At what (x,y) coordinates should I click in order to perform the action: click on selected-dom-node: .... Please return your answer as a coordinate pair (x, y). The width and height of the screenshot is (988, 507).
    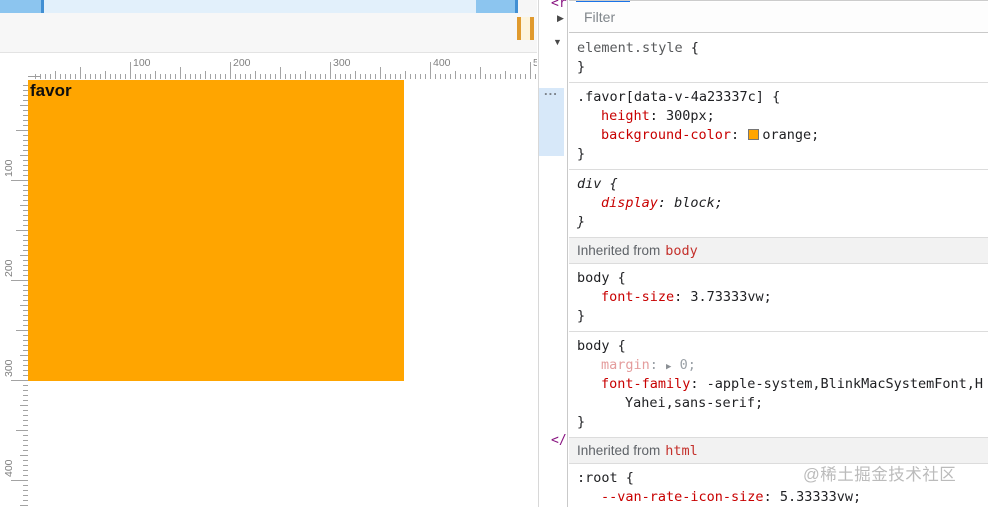
    Looking at the image, I should click on (551, 119).